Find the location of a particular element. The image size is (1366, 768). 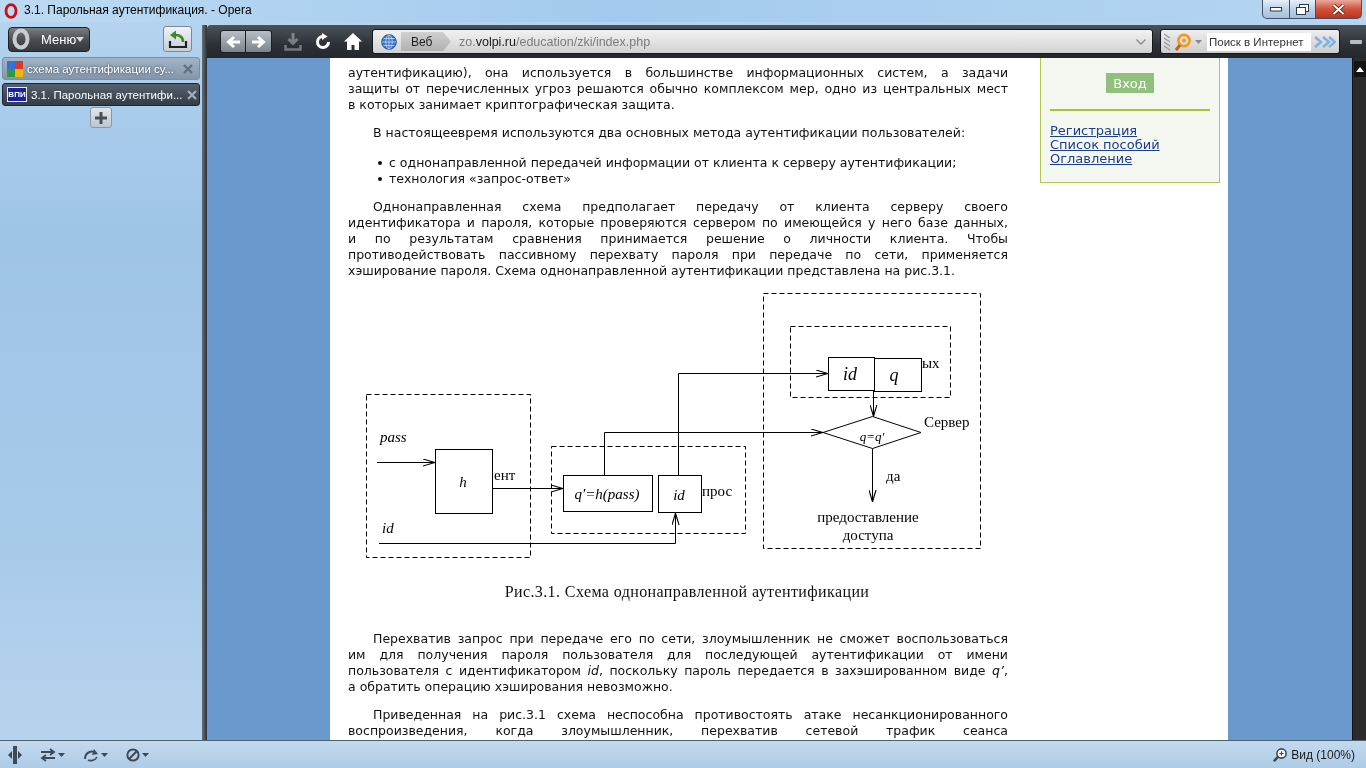

list-item: с однонаправленной передачей информации от клиента к серверу аутентификации; is located at coordinates (673, 163).